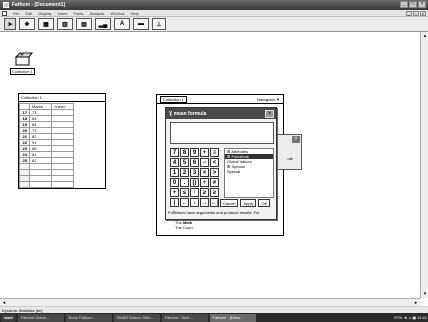  I want to click on menu-item-insert: Insert, so click(62, 13).